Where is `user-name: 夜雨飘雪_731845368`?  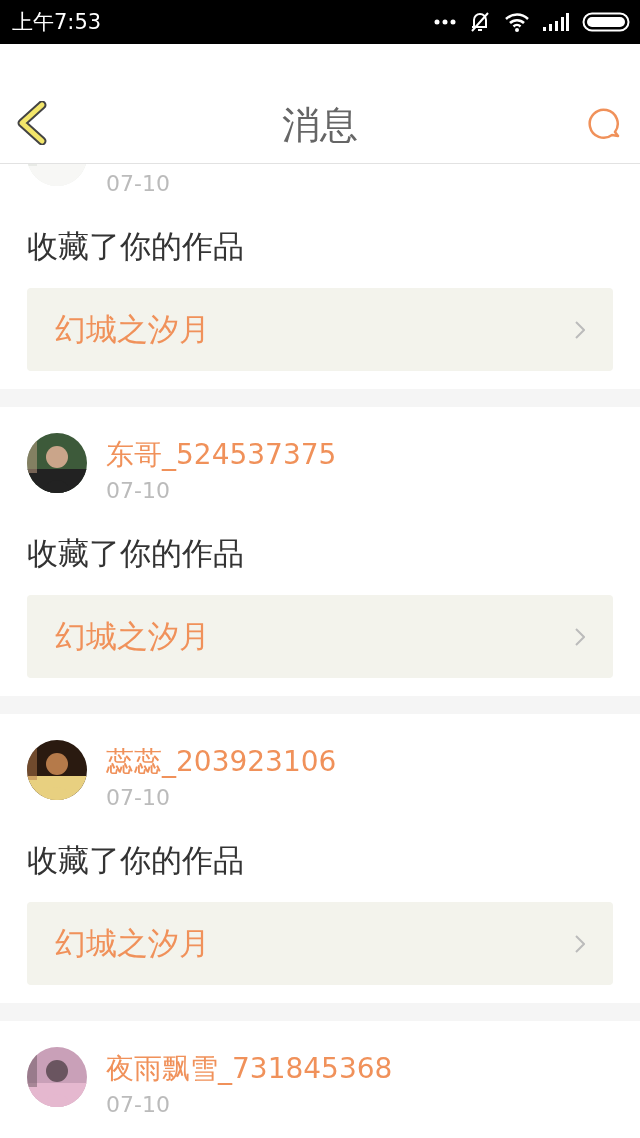 user-name: 夜雨飘雪_731845368 is located at coordinates (249, 1069).